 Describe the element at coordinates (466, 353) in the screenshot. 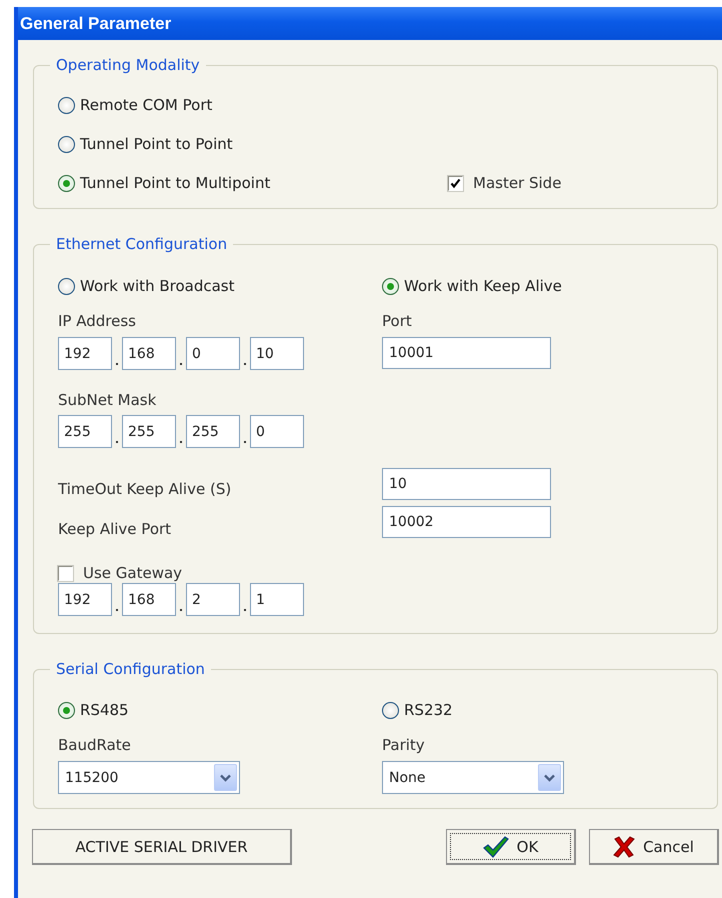

I see `text-field: 10001` at that location.